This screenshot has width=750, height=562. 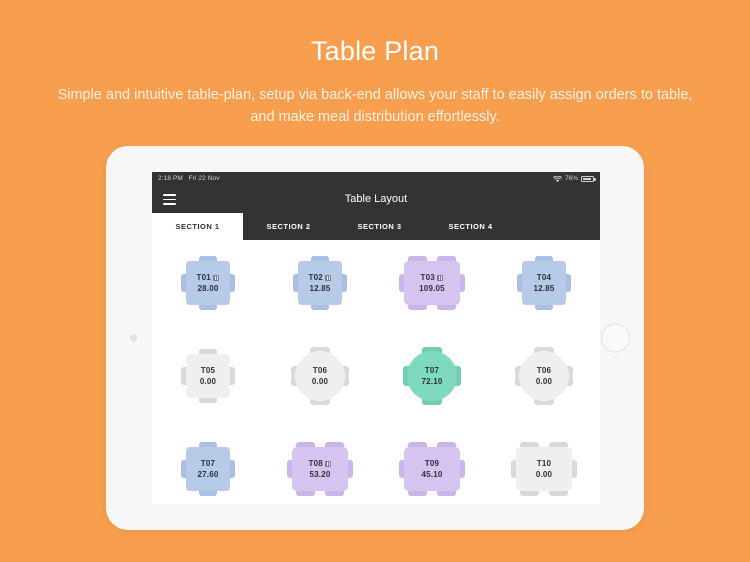 I want to click on table-id: T02, so click(x=315, y=277).